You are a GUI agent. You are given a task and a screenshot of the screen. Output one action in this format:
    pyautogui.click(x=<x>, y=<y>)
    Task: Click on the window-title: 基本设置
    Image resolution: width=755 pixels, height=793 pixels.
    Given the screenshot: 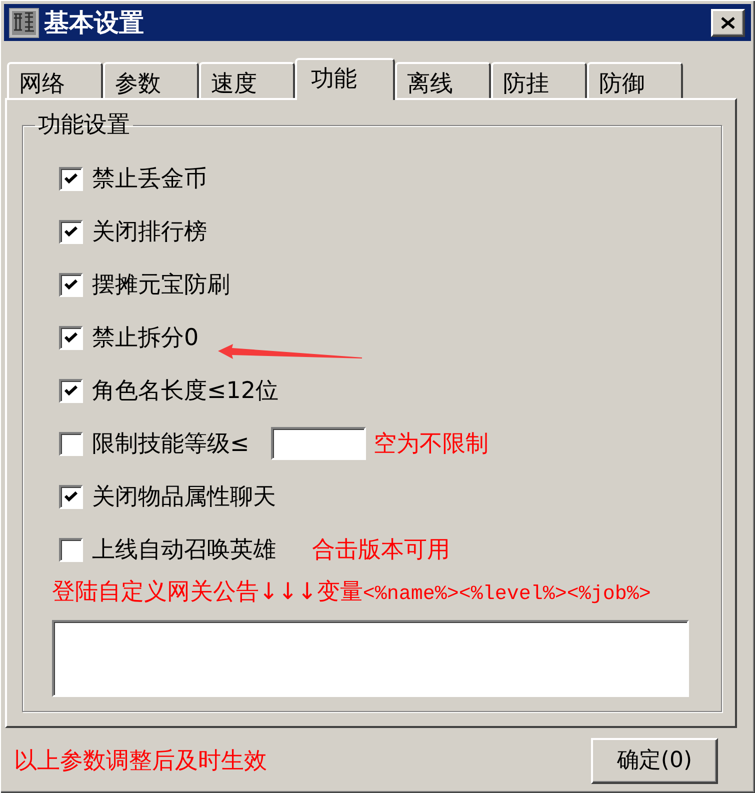 What is the action you would take?
    pyautogui.click(x=94, y=22)
    